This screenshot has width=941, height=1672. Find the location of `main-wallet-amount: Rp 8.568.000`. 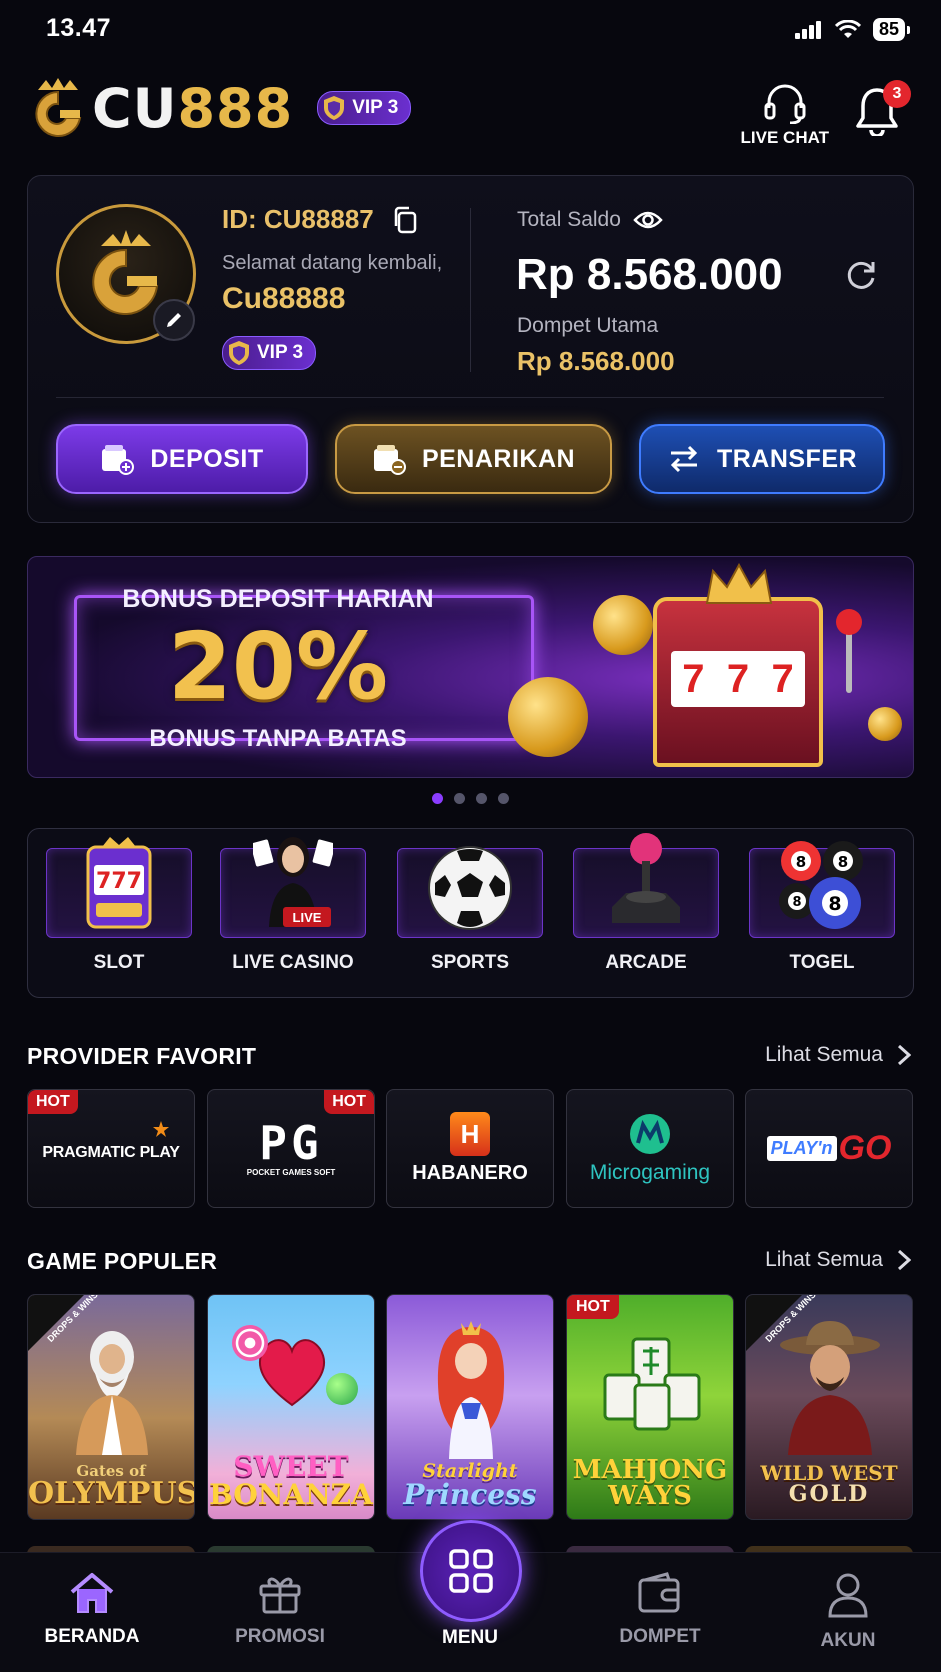

main-wallet-amount: Rp 8.568.000 is located at coordinates (596, 361).